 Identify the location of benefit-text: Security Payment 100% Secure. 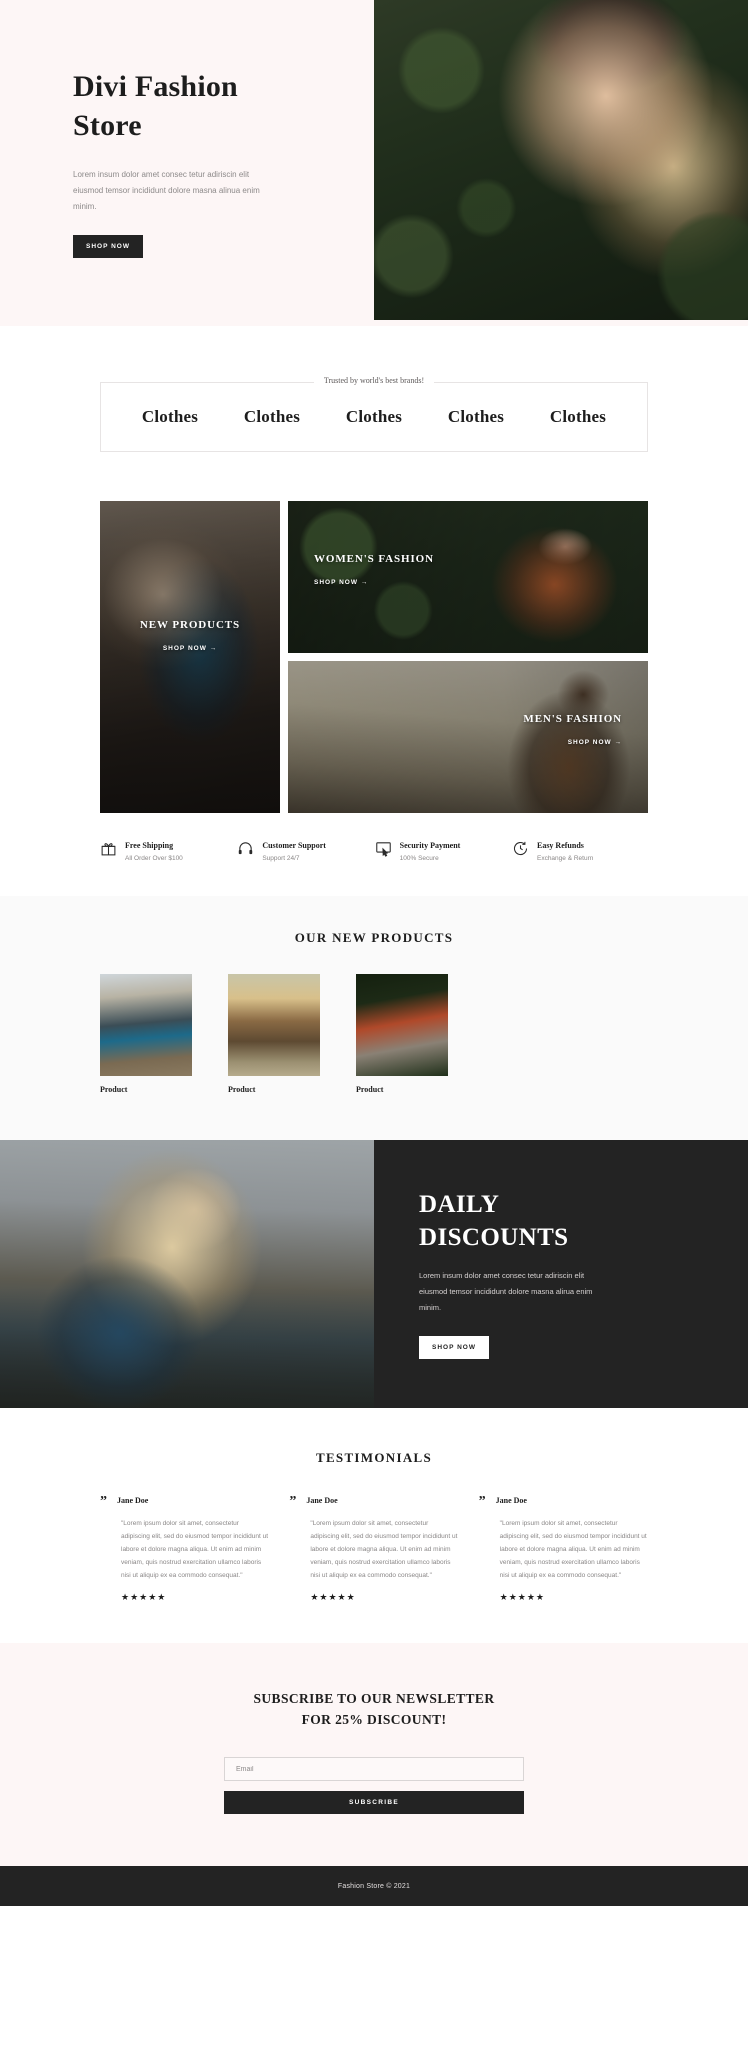
(430, 848).